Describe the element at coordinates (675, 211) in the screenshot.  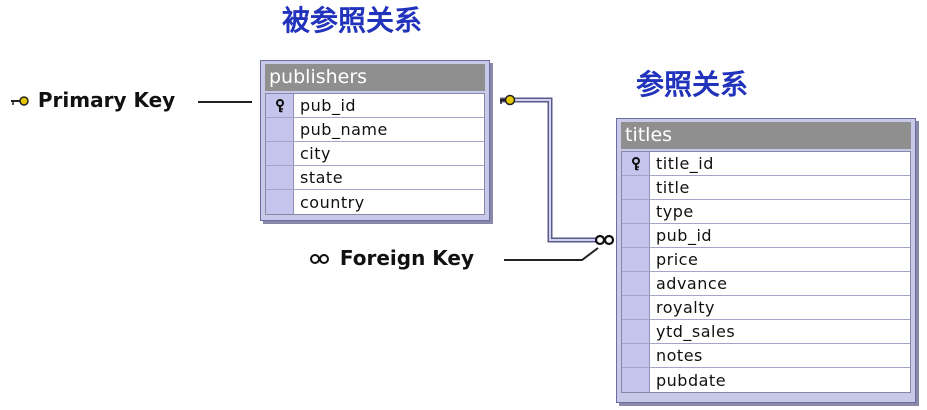
I see `column-name: type` at that location.